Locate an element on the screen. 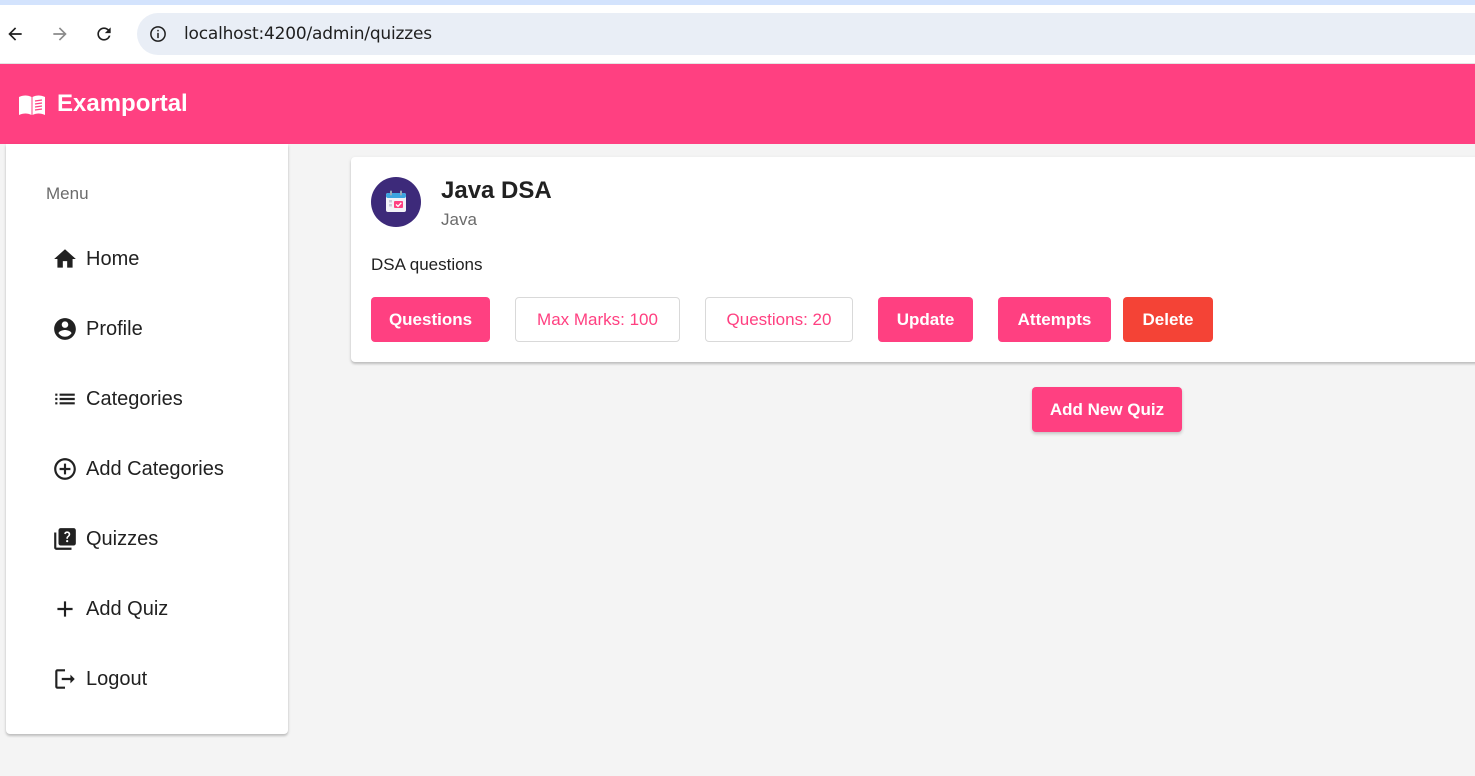 The height and width of the screenshot is (776, 1475). max-marks-button: Max Marks: 100 is located at coordinates (597, 319).